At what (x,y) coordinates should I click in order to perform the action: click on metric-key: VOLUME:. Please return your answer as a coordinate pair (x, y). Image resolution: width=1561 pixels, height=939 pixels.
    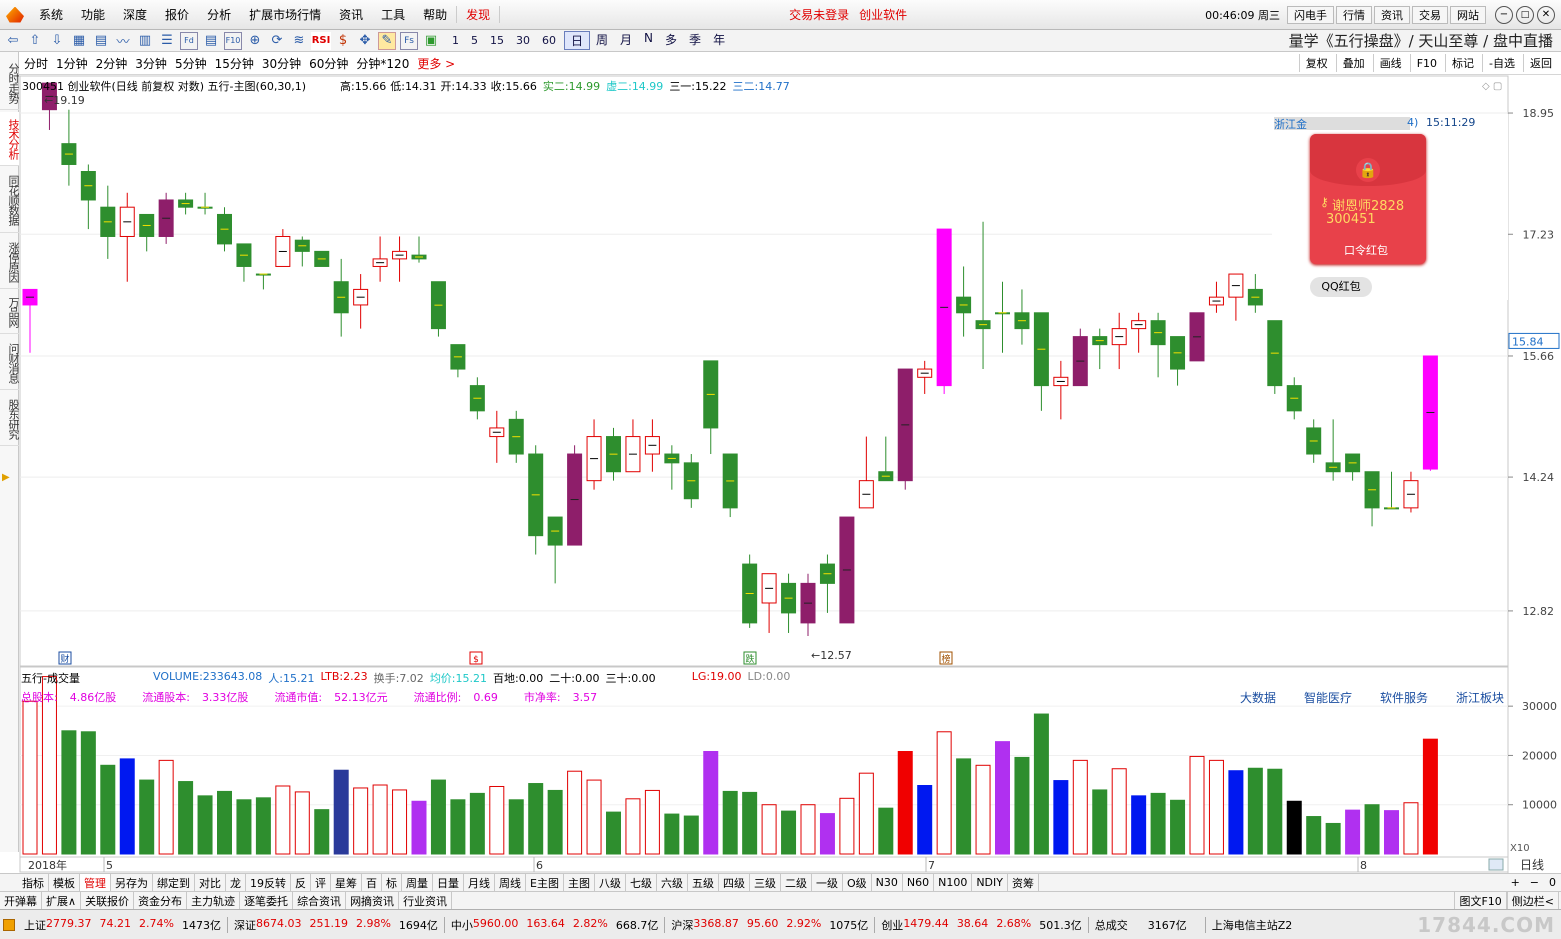
    Looking at the image, I should click on (178, 676).